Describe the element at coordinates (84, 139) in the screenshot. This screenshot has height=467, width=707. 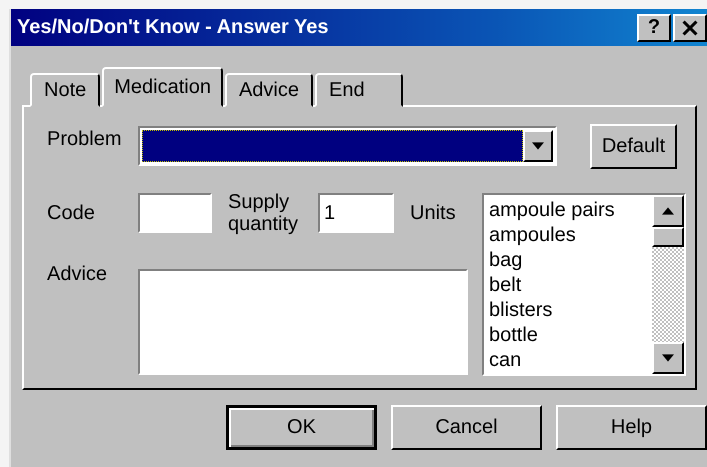
I see `field-label: Problem` at that location.